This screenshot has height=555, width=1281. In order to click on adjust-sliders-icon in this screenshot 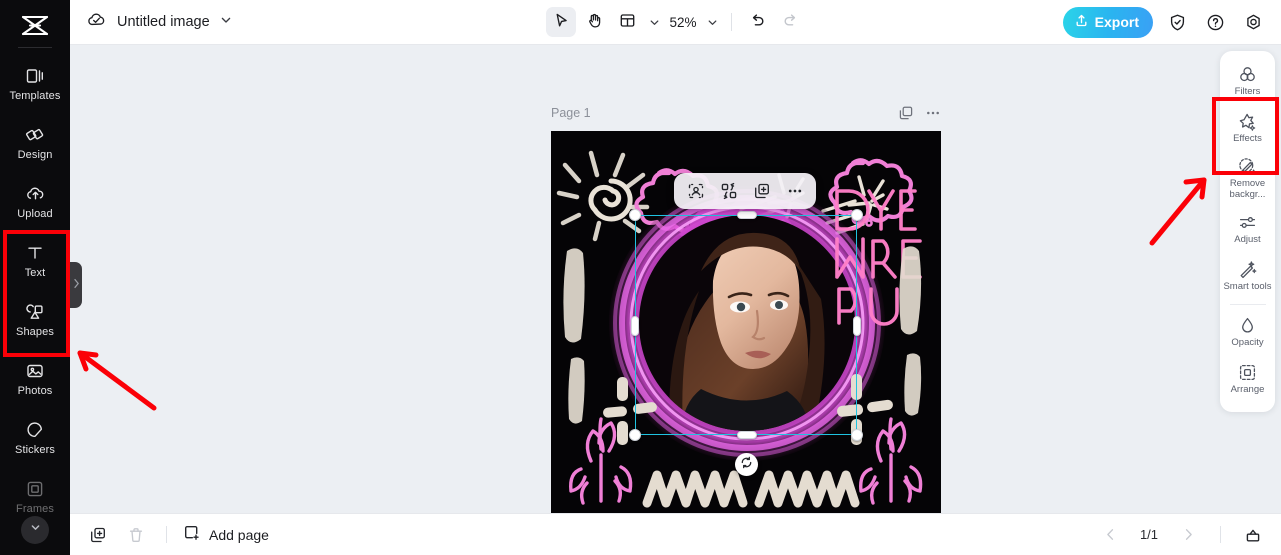, I will do `click(1247, 222)`.